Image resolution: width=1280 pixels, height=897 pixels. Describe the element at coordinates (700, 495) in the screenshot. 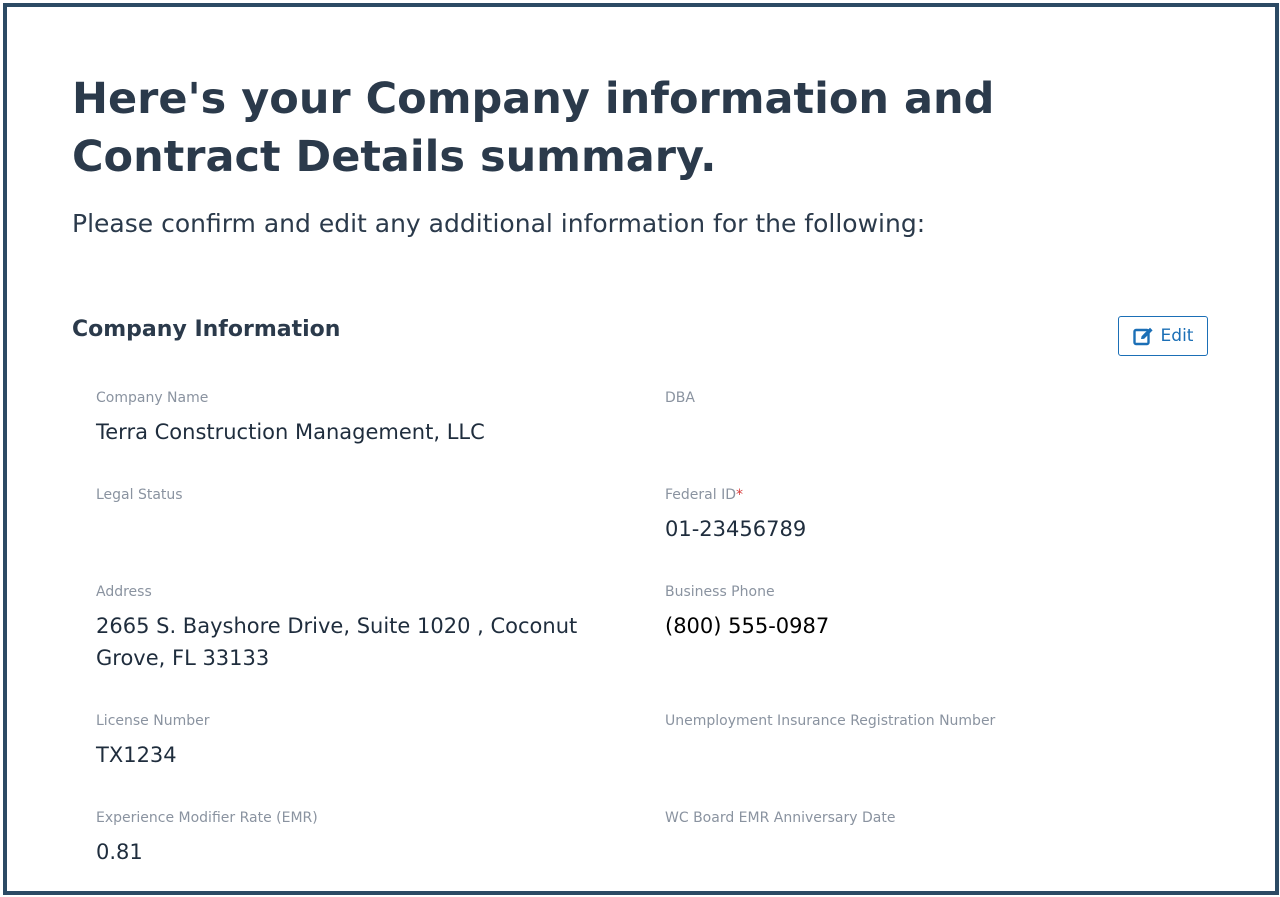

I see `field-label-text: Federal ID` at that location.